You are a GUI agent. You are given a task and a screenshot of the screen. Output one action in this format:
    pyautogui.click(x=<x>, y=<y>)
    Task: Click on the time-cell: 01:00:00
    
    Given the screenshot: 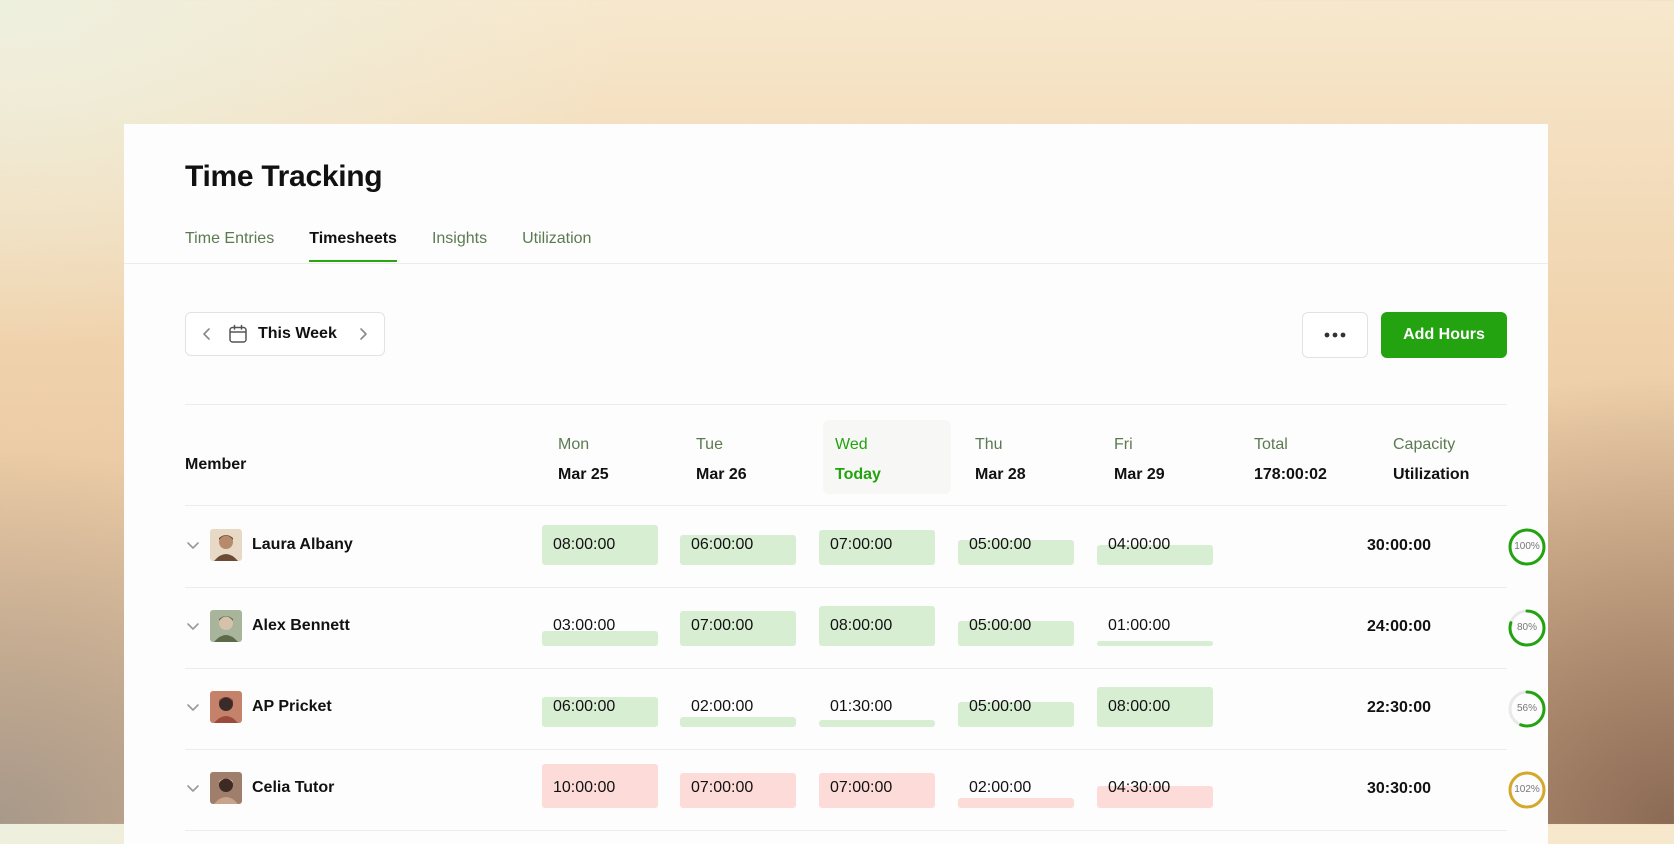 What is the action you would take?
    pyautogui.click(x=1155, y=626)
    